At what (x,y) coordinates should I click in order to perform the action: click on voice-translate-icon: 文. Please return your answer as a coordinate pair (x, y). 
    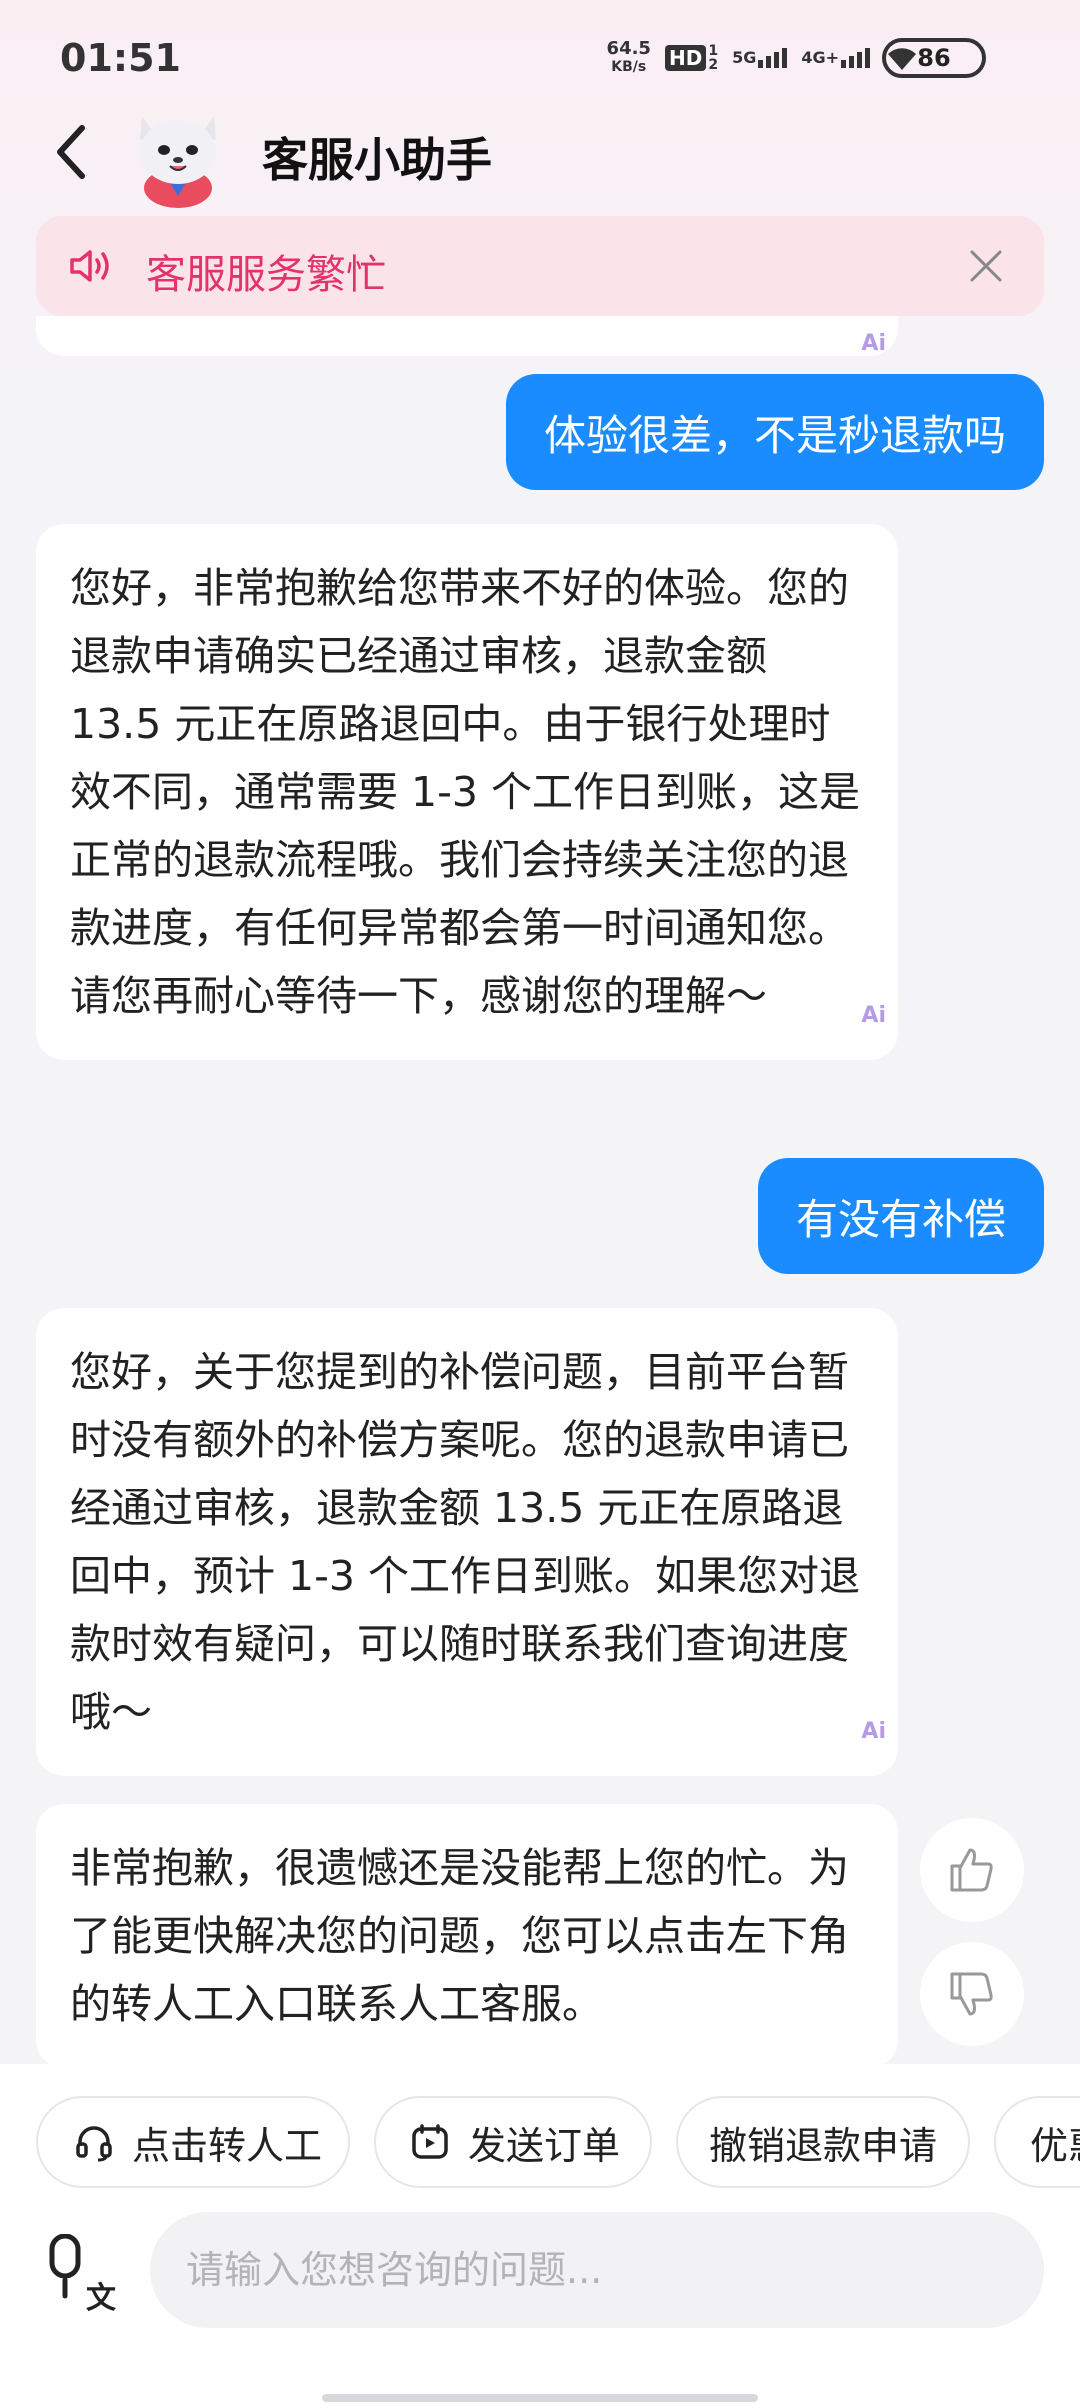
    Looking at the image, I should click on (82, 2274).